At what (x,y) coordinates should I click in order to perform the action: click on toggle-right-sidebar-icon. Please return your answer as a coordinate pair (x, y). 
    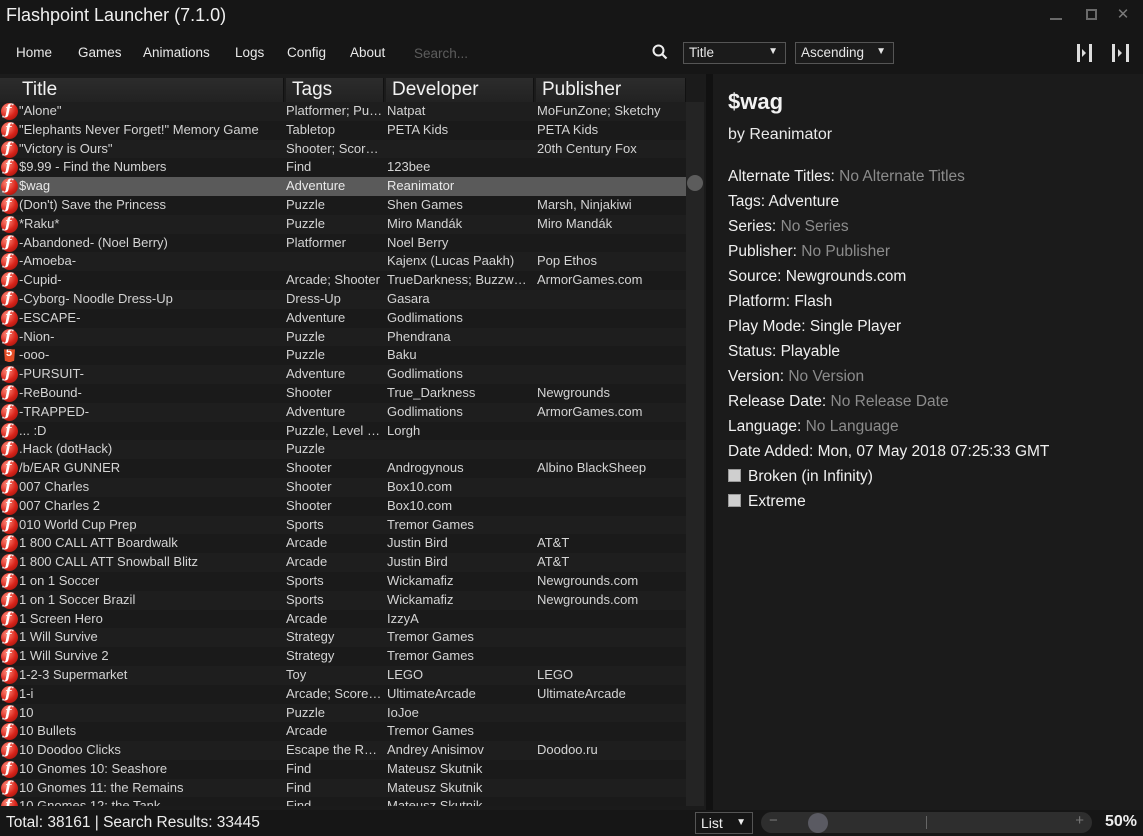
    Looking at the image, I should click on (1121, 53).